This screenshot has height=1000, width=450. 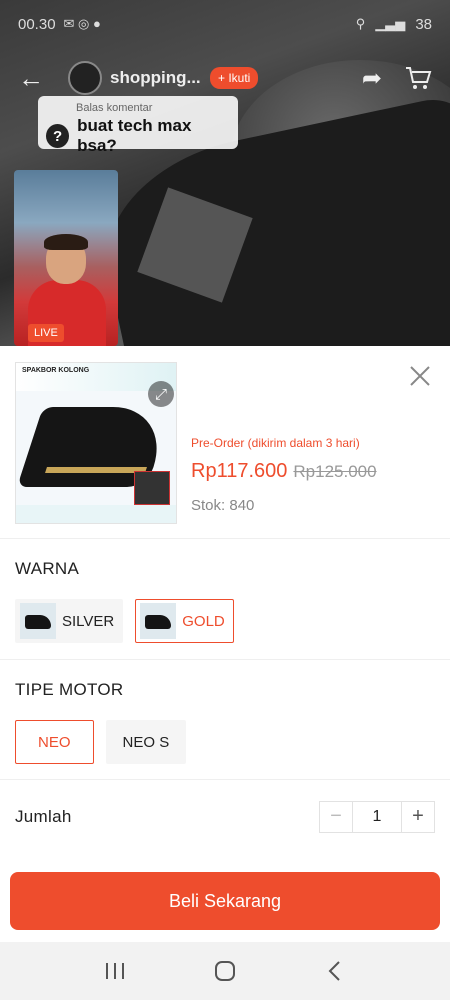 I want to click on option-label: GOLD, so click(x=203, y=621).